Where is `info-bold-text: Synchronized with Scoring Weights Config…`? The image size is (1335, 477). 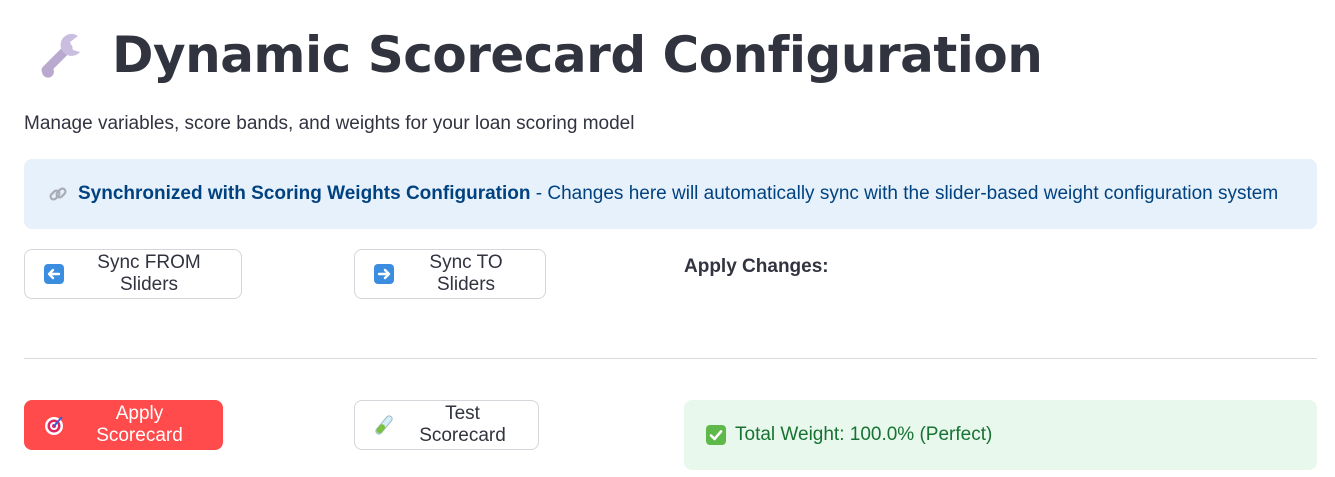 info-bold-text: Synchronized with Scoring Weights Config… is located at coordinates (304, 193).